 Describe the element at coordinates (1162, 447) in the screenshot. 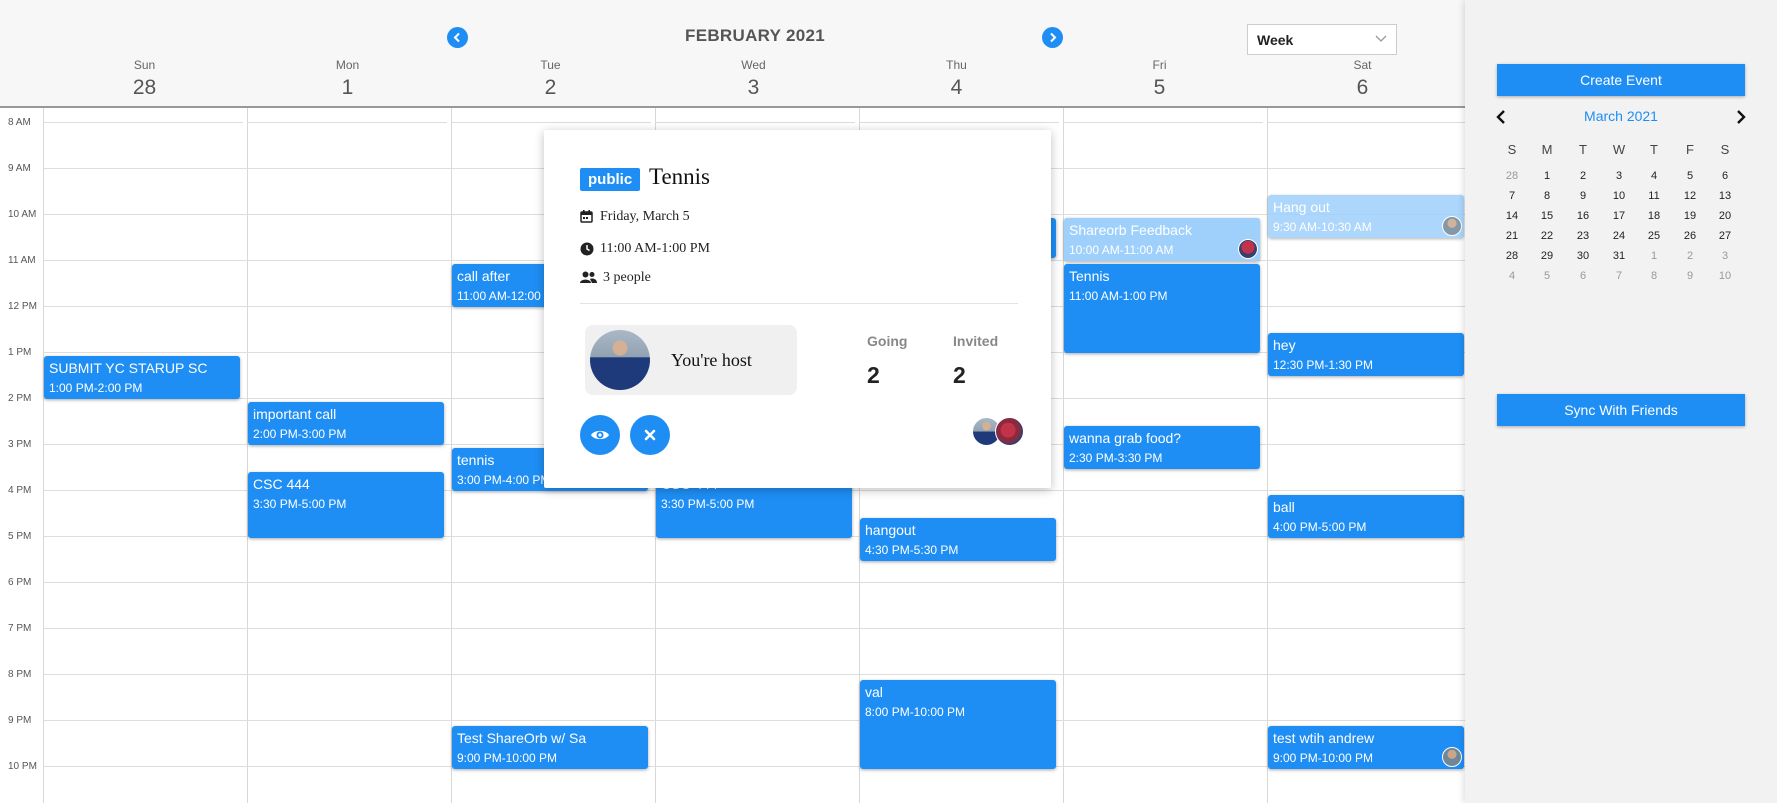

I see `calendar-event: wanna grab food? 2:30 PM-3:30 PM` at that location.